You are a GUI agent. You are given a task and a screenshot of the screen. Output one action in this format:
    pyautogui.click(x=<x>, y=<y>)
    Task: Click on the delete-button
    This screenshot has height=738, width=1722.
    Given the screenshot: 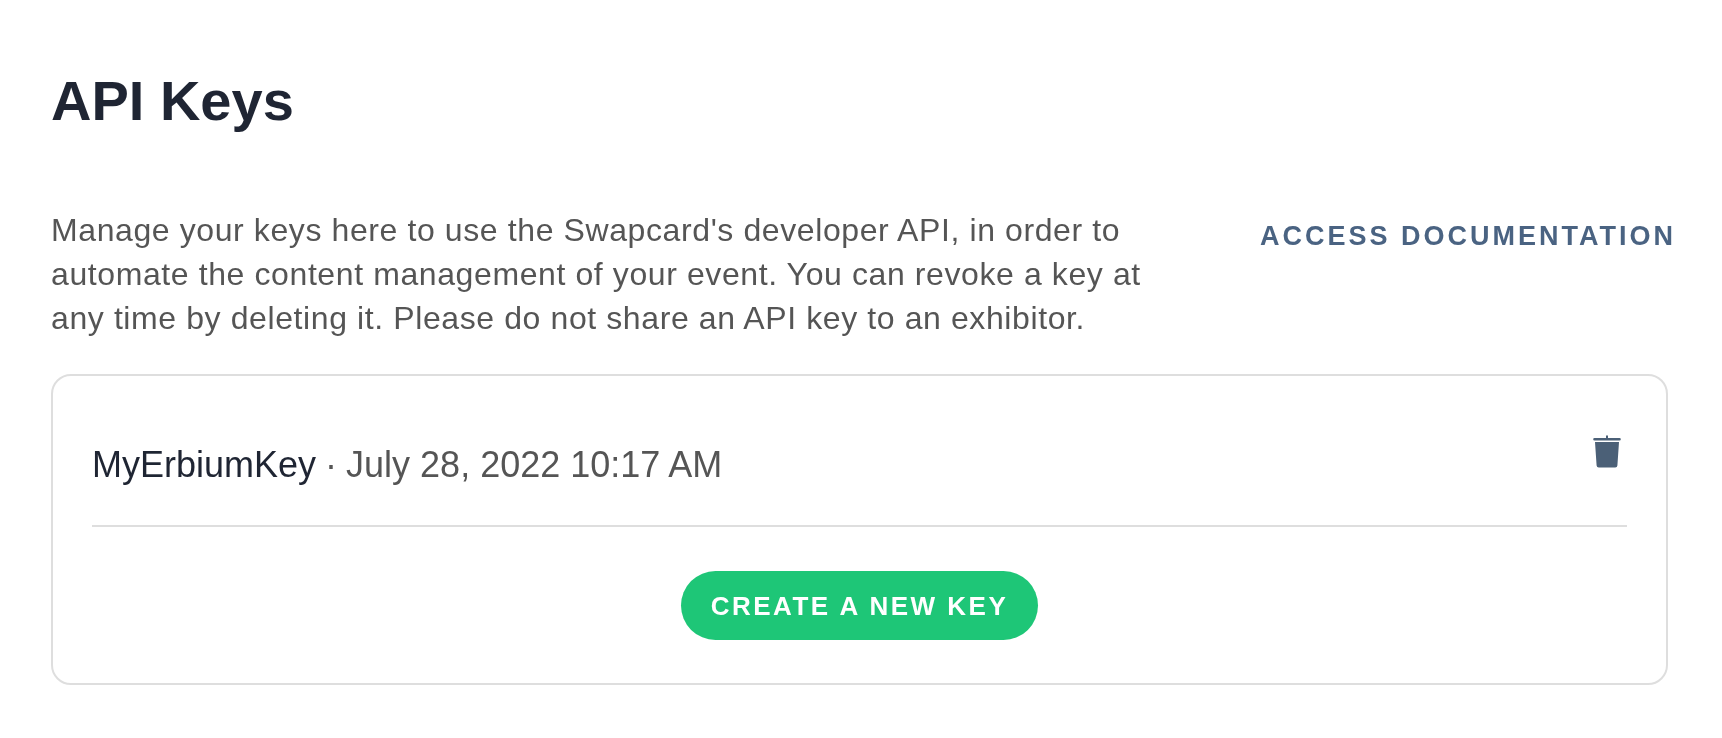 What is the action you would take?
    pyautogui.click(x=1607, y=451)
    